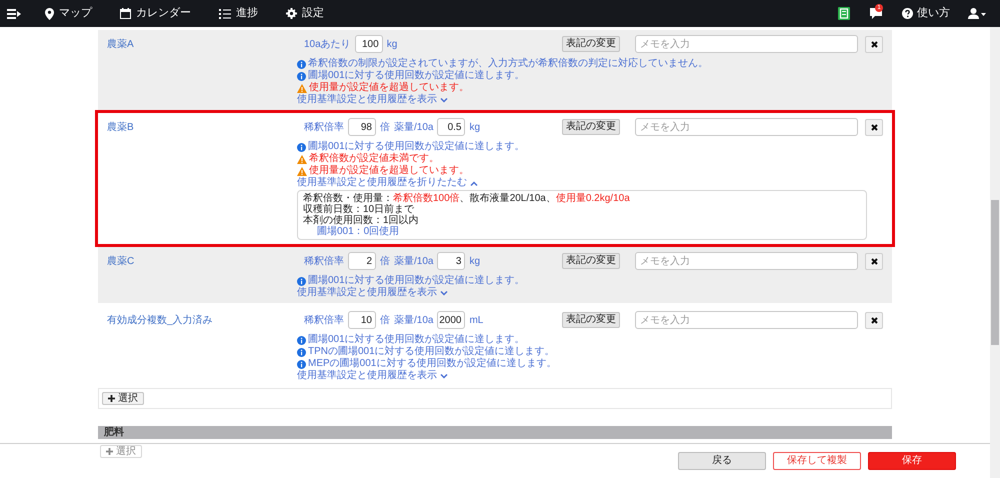  What do you see at coordinates (912, 461) in the screenshot?
I see `save-button: 保存` at bounding box center [912, 461].